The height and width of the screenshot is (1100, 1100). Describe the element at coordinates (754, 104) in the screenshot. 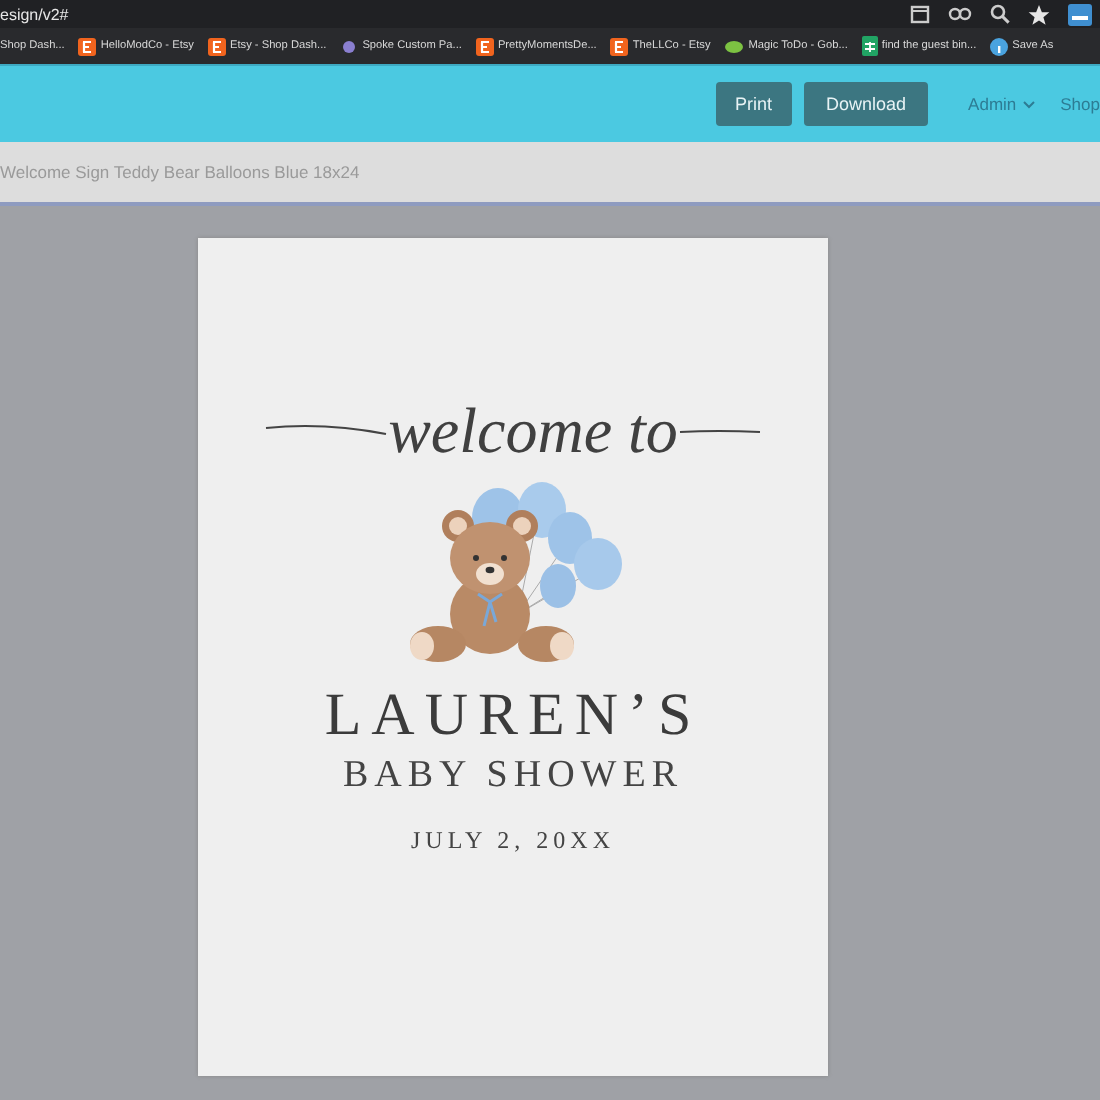

I see `header-button: Print` at that location.